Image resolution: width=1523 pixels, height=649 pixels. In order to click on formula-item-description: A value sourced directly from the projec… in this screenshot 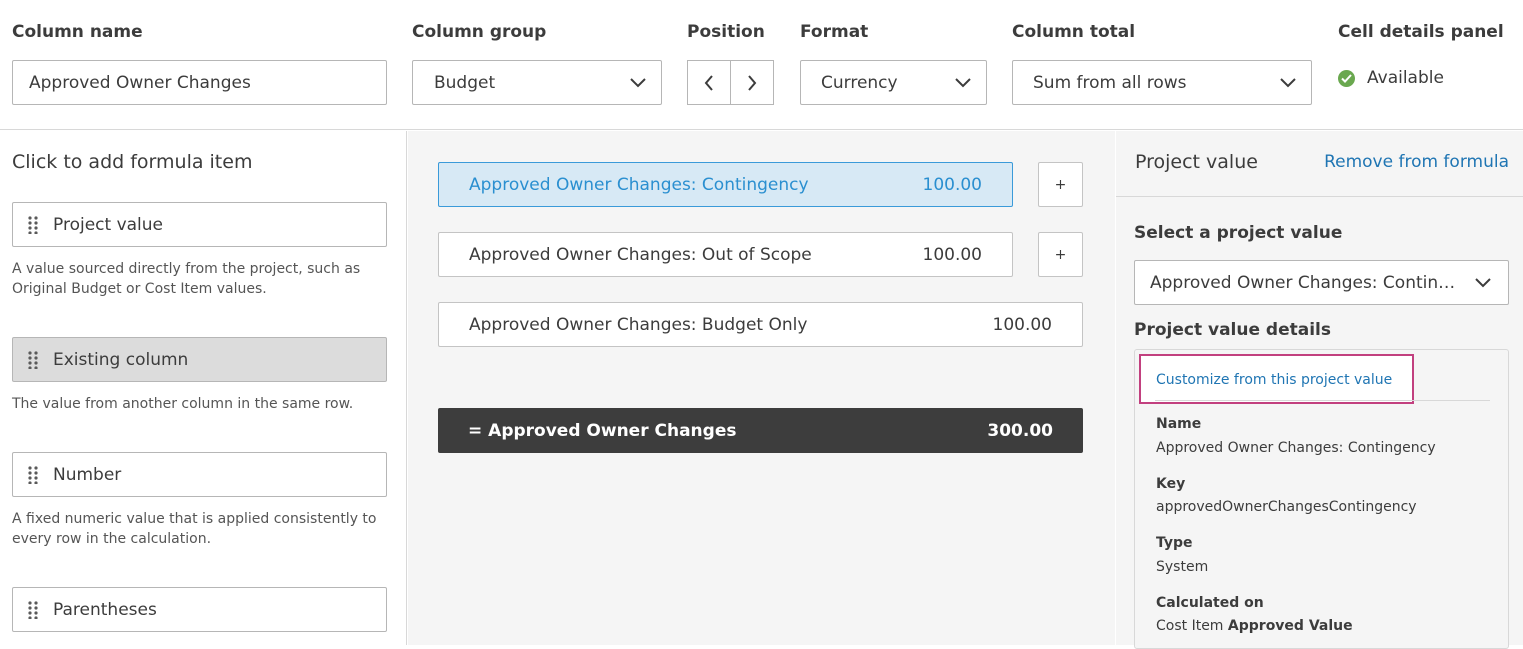, I will do `click(186, 279)`.